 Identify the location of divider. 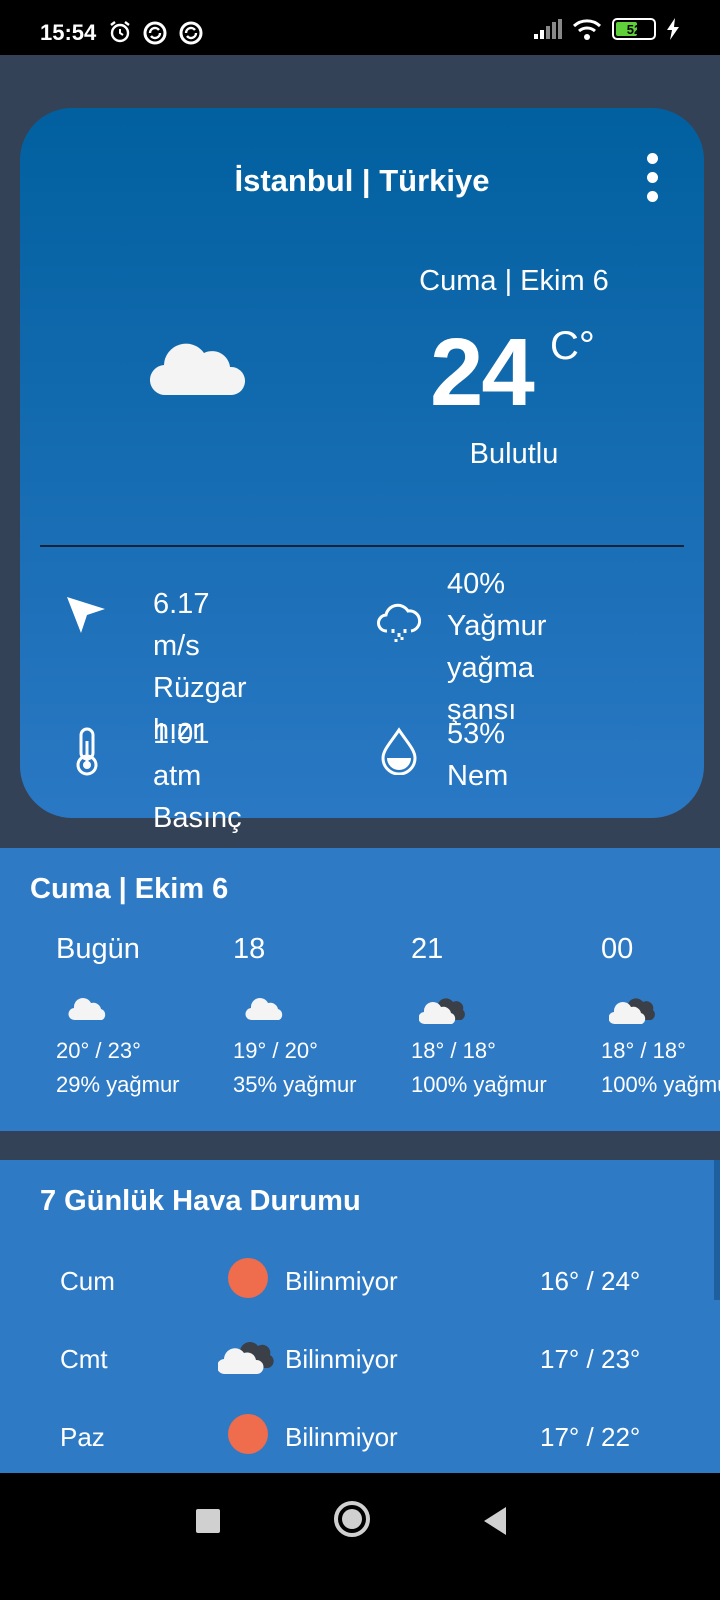
(362, 546).